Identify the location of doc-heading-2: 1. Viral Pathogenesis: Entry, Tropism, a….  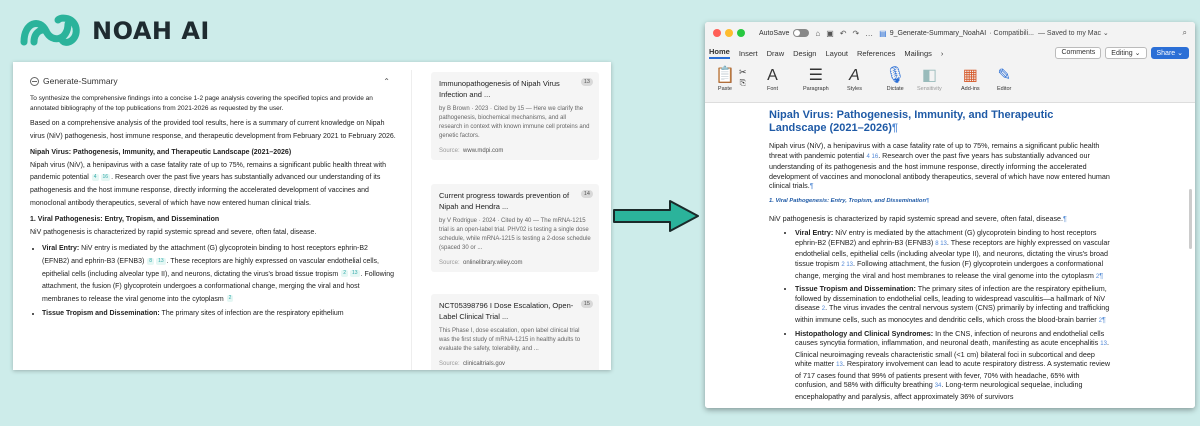
(849, 200).